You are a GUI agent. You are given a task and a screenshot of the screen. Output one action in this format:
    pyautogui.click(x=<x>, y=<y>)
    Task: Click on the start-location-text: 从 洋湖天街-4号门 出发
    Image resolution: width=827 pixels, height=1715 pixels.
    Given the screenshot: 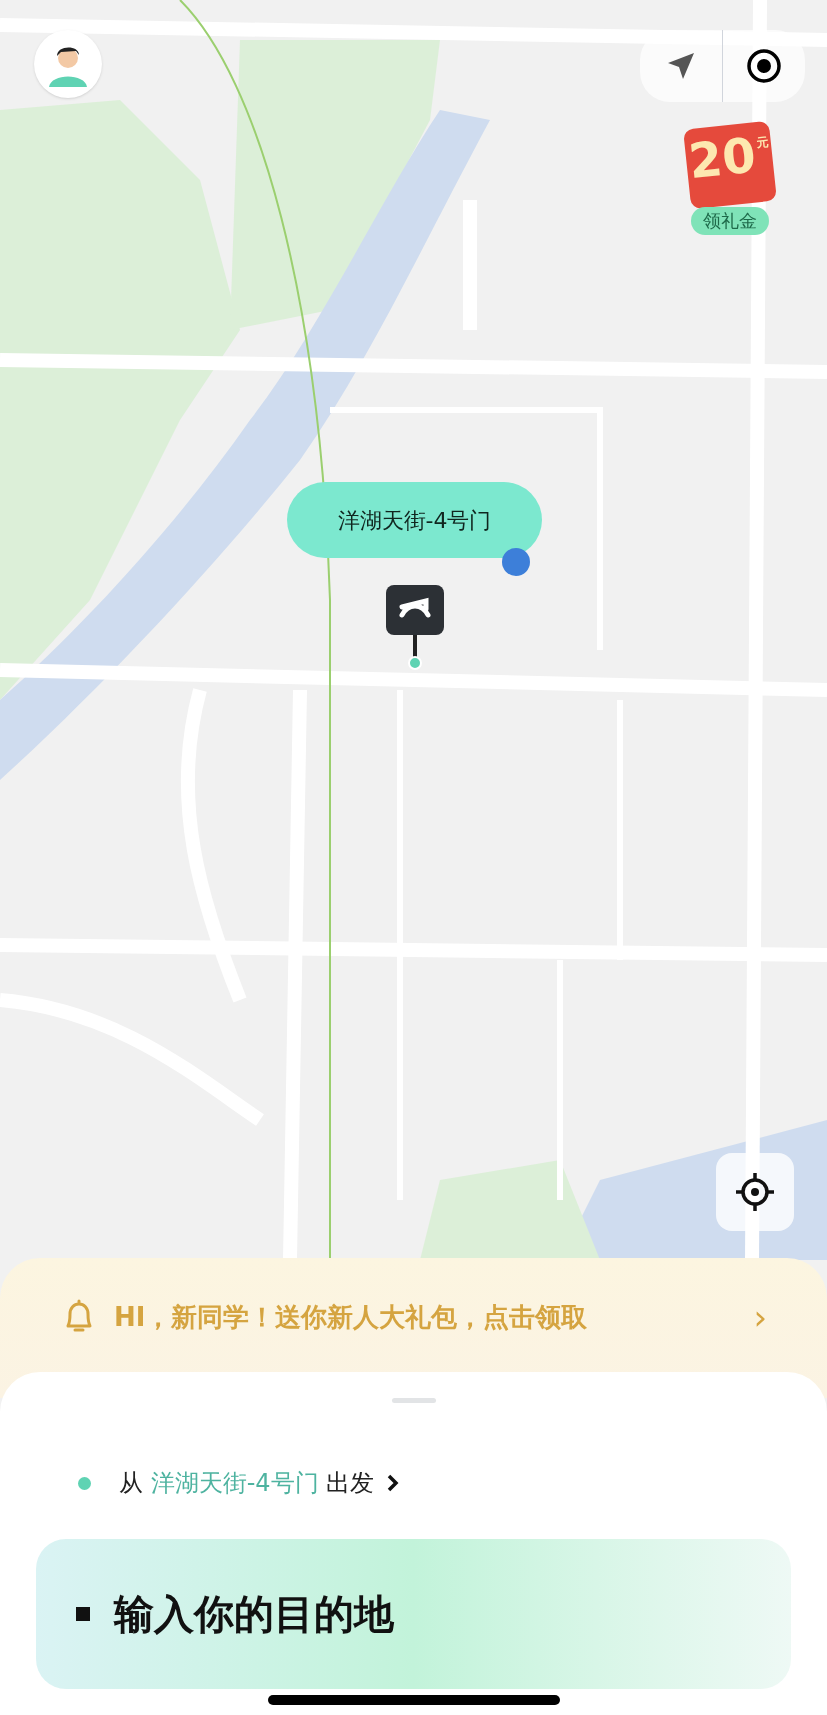 What is the action you would take?
    pyautogui.click(x=247, y=1483)
    